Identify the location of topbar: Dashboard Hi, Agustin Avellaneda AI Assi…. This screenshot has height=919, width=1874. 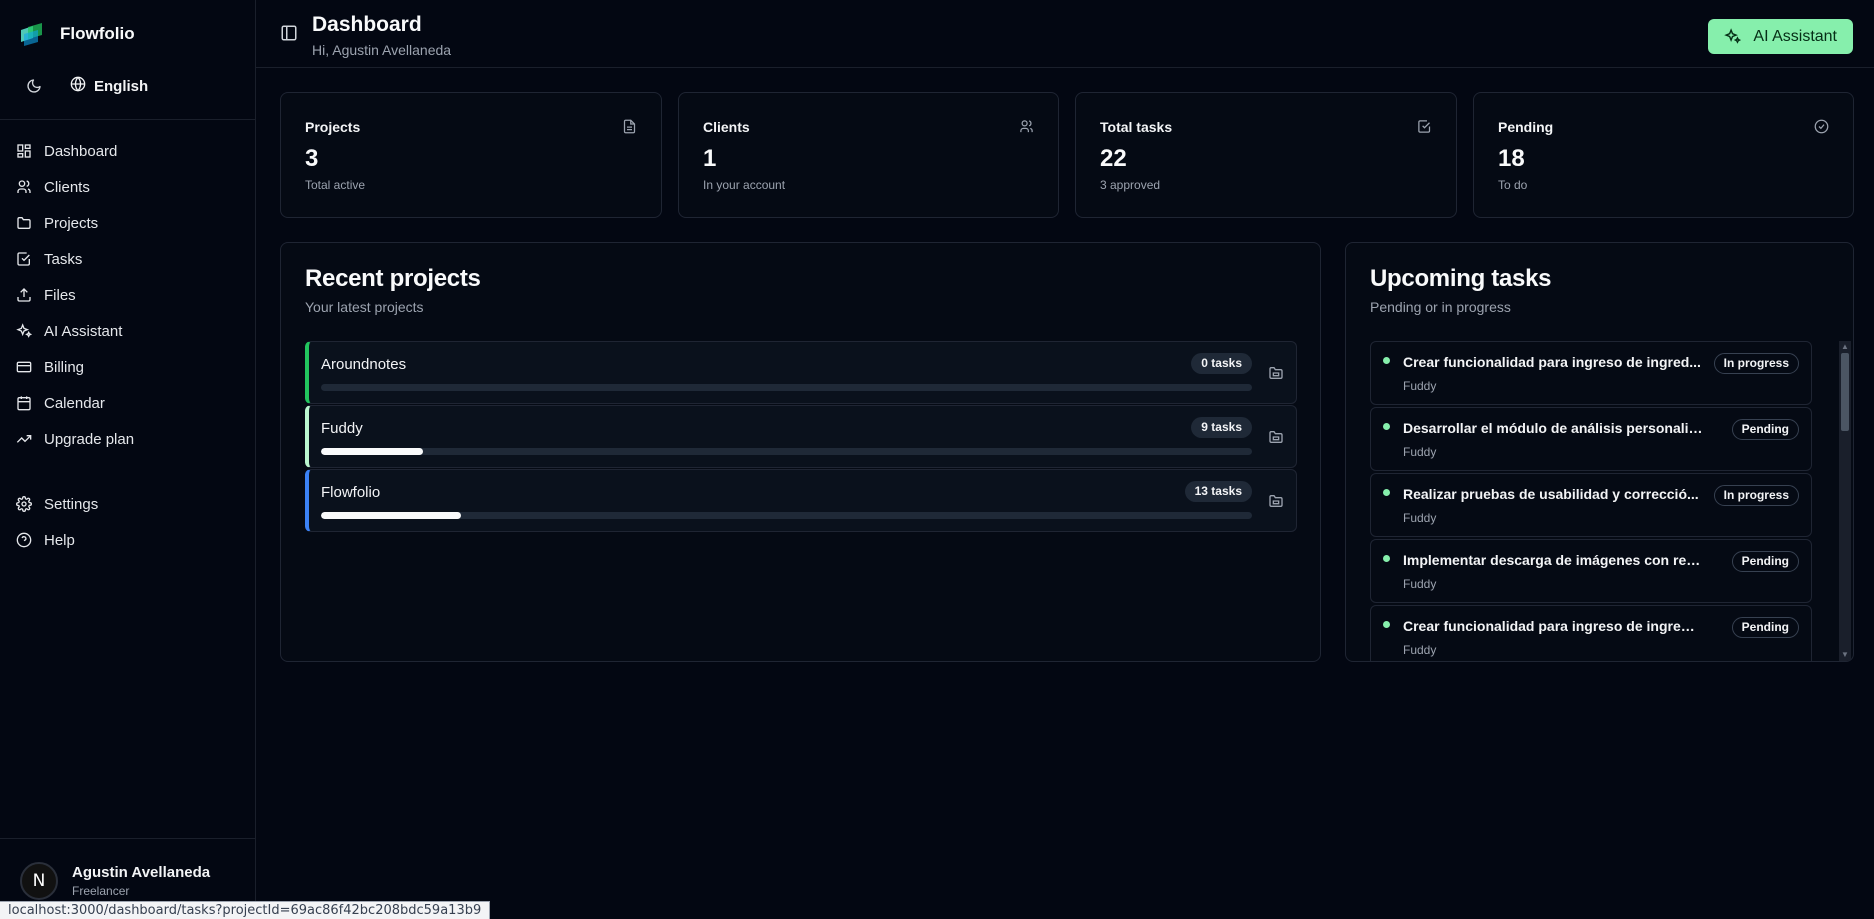
(1065, 34).